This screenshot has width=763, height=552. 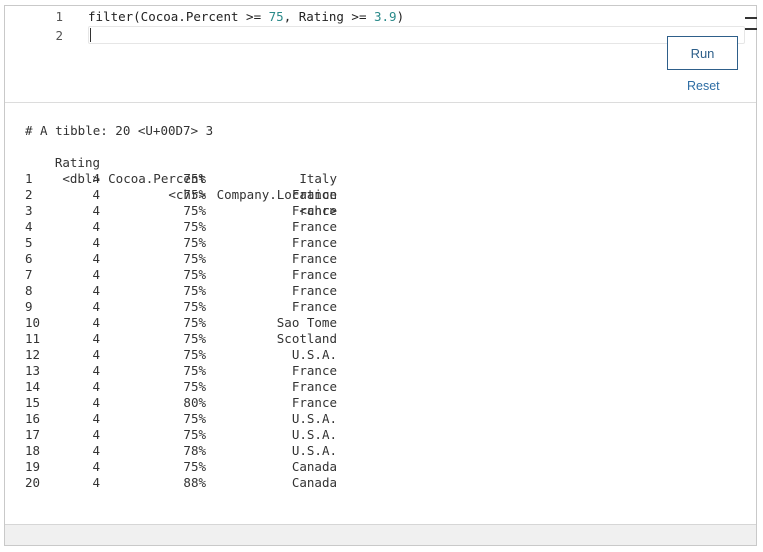 What do you see at coordinates (190, 195) in the screenshot?
I see `table-row: 2 4 75% France` at bounding box center [190, 195].